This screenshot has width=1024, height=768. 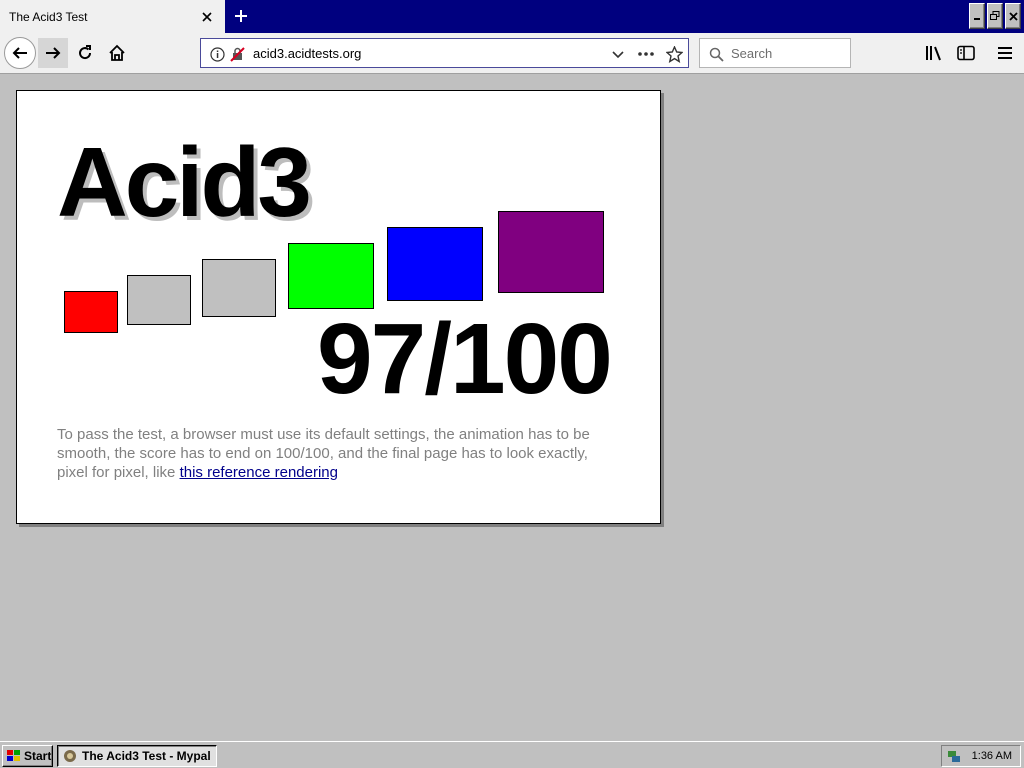 I want to click on url-text: acid3.acidtests.org, so click(x=307, y=53).